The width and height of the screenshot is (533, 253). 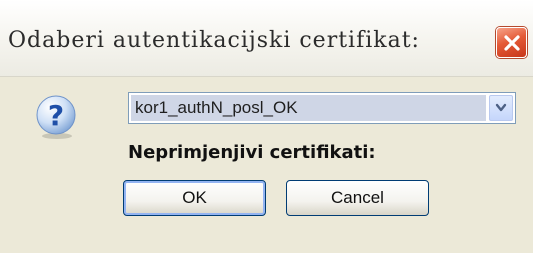 I want to click on certificate-select-value: kor1_authN_posl_OK, so click(x=308, y=108).